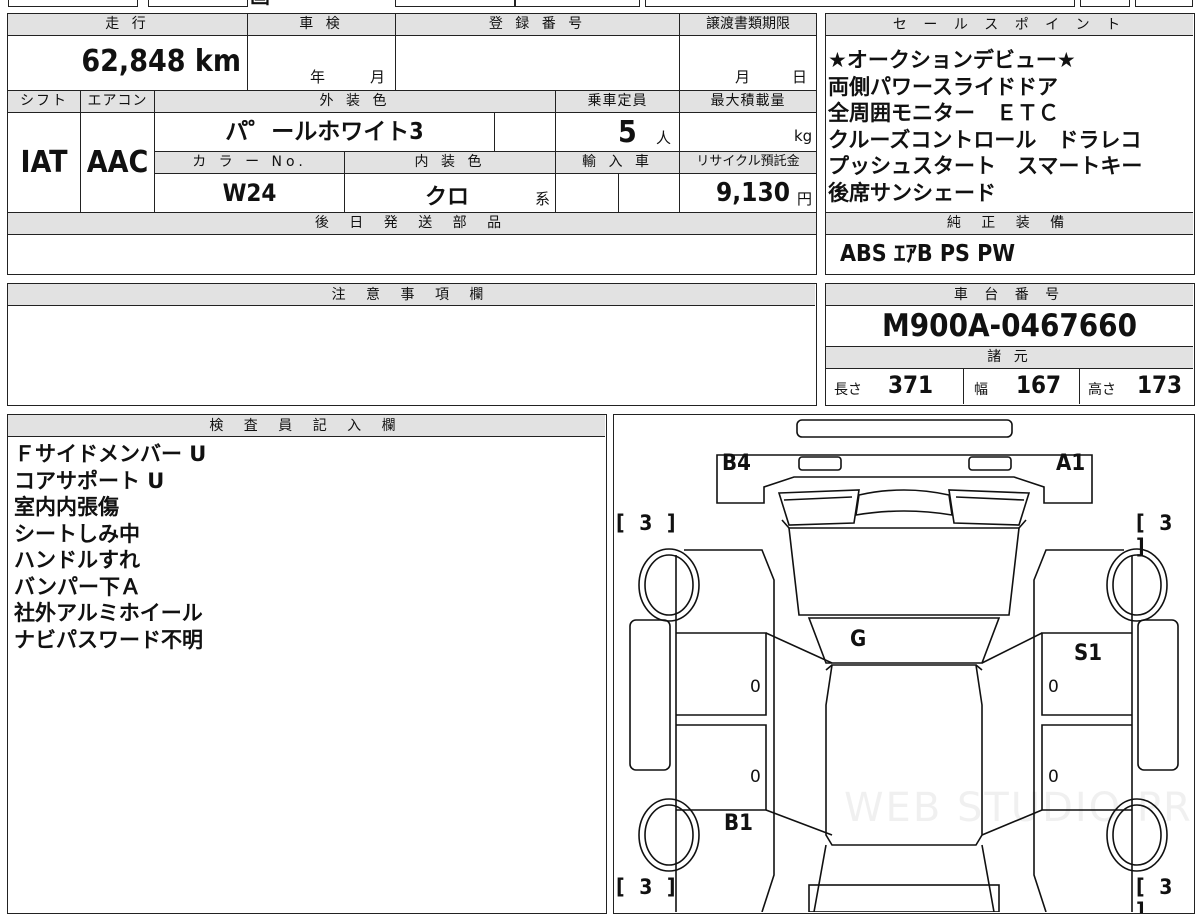 The image size is (1200, 914). I want to click on inspector-note: 社外アルミホイール, so click(108, 613).